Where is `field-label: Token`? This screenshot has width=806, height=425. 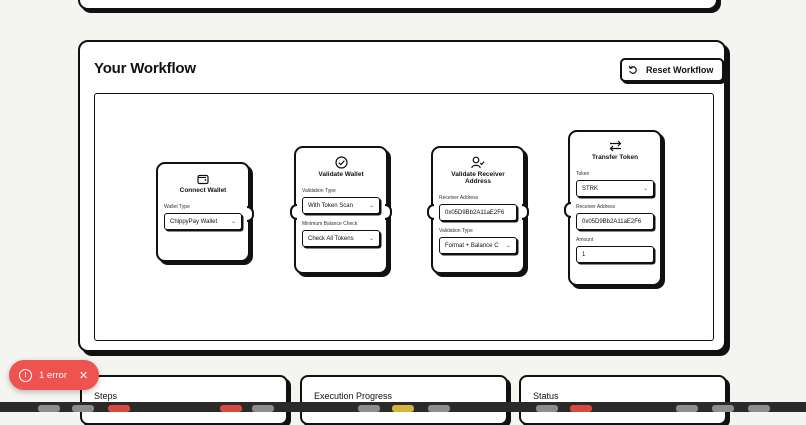 field-label: Token is located at coordinates (583, 174).